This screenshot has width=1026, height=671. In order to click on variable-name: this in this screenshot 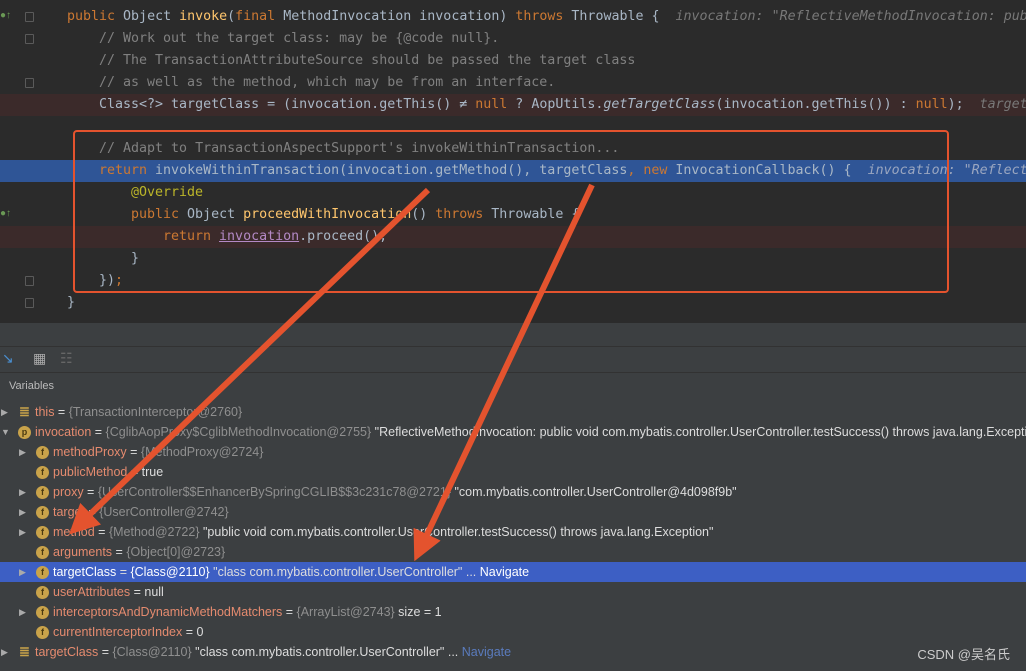, I will do `click(45, 412)`.